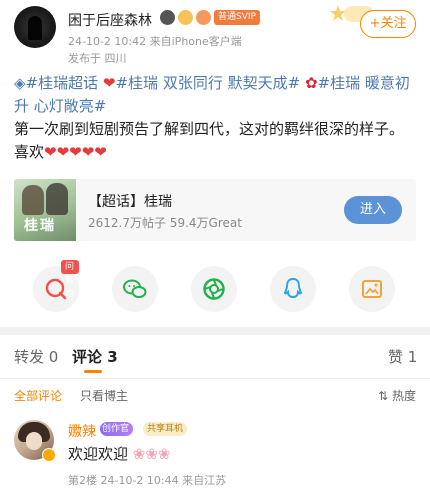  I want to click on moments-share-button, so click(214, 289).